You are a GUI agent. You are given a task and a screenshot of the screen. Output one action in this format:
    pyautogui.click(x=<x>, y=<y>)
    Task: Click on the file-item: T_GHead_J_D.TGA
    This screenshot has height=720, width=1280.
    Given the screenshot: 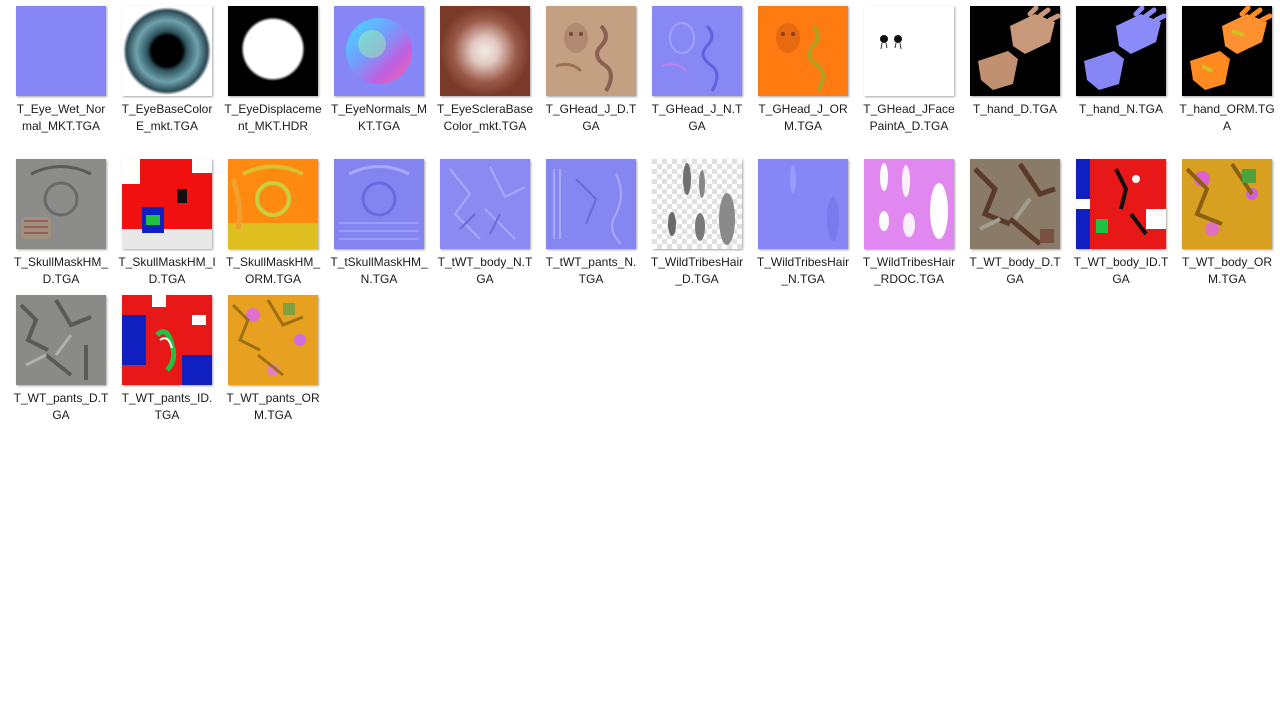 What is the action you would take?
    pyautogui.click(x=591, y=76)
    